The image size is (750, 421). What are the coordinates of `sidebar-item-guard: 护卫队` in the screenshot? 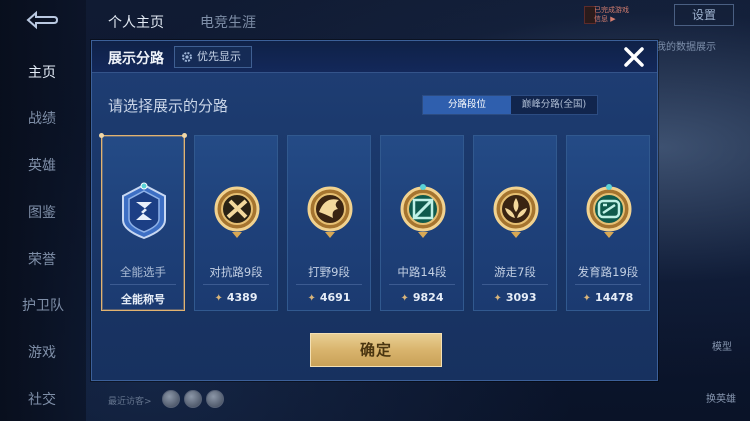 It's located at (43, 307).